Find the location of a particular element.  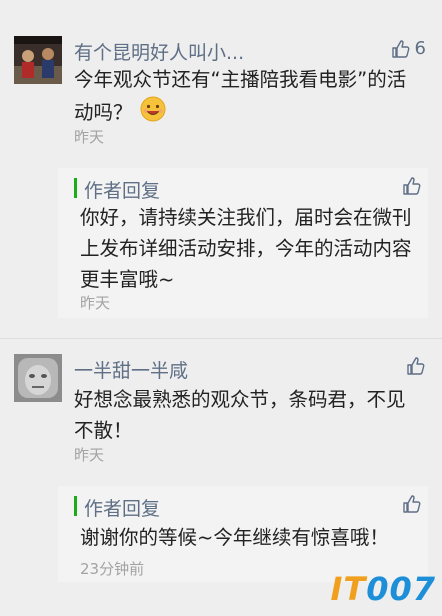

comment-text: 好想念最熟悉的观众节，条码君，不见不散！ is located at coordinates (240, 415).